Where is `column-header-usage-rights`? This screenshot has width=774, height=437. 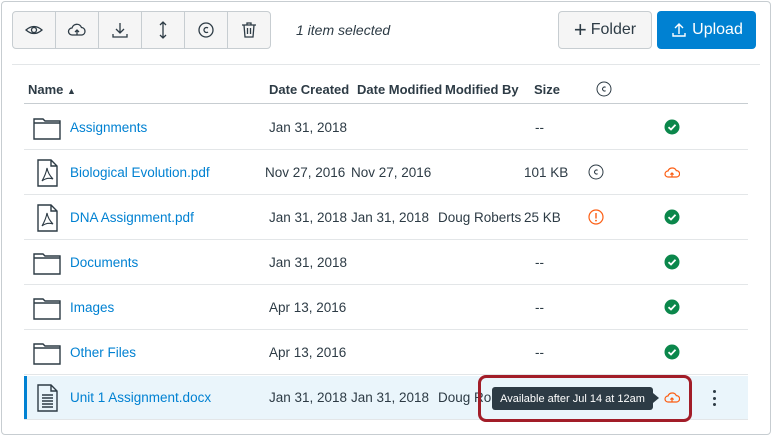
column-header-usage-rights is located at coordinates (604, 90).